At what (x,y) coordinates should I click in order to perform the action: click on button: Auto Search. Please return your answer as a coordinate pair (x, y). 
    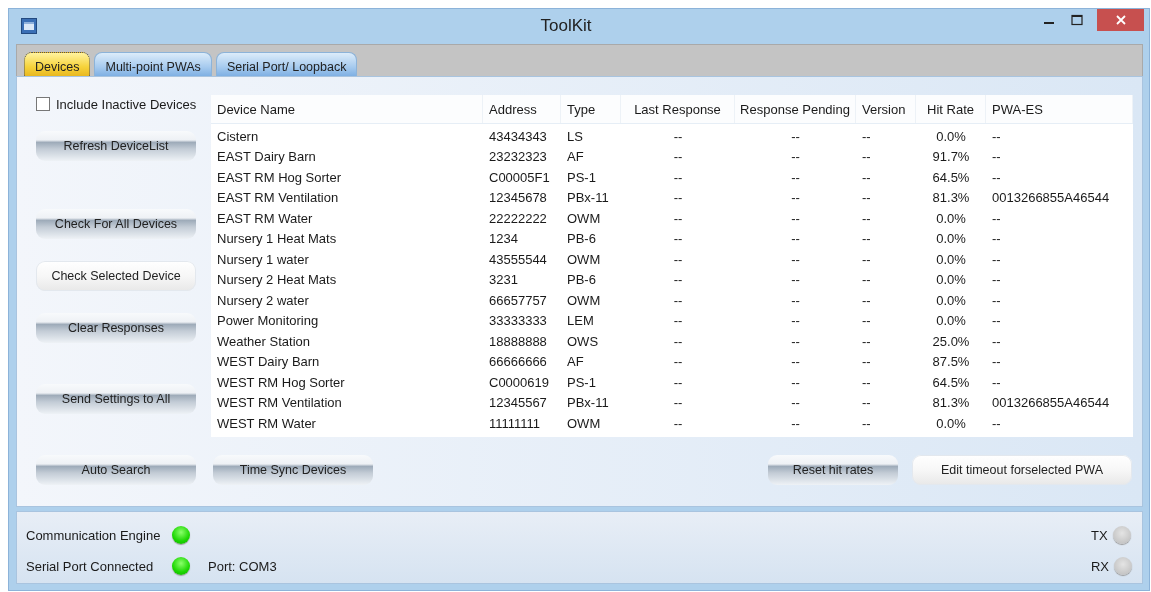
    Looking at the image, I should click on (116, 470).